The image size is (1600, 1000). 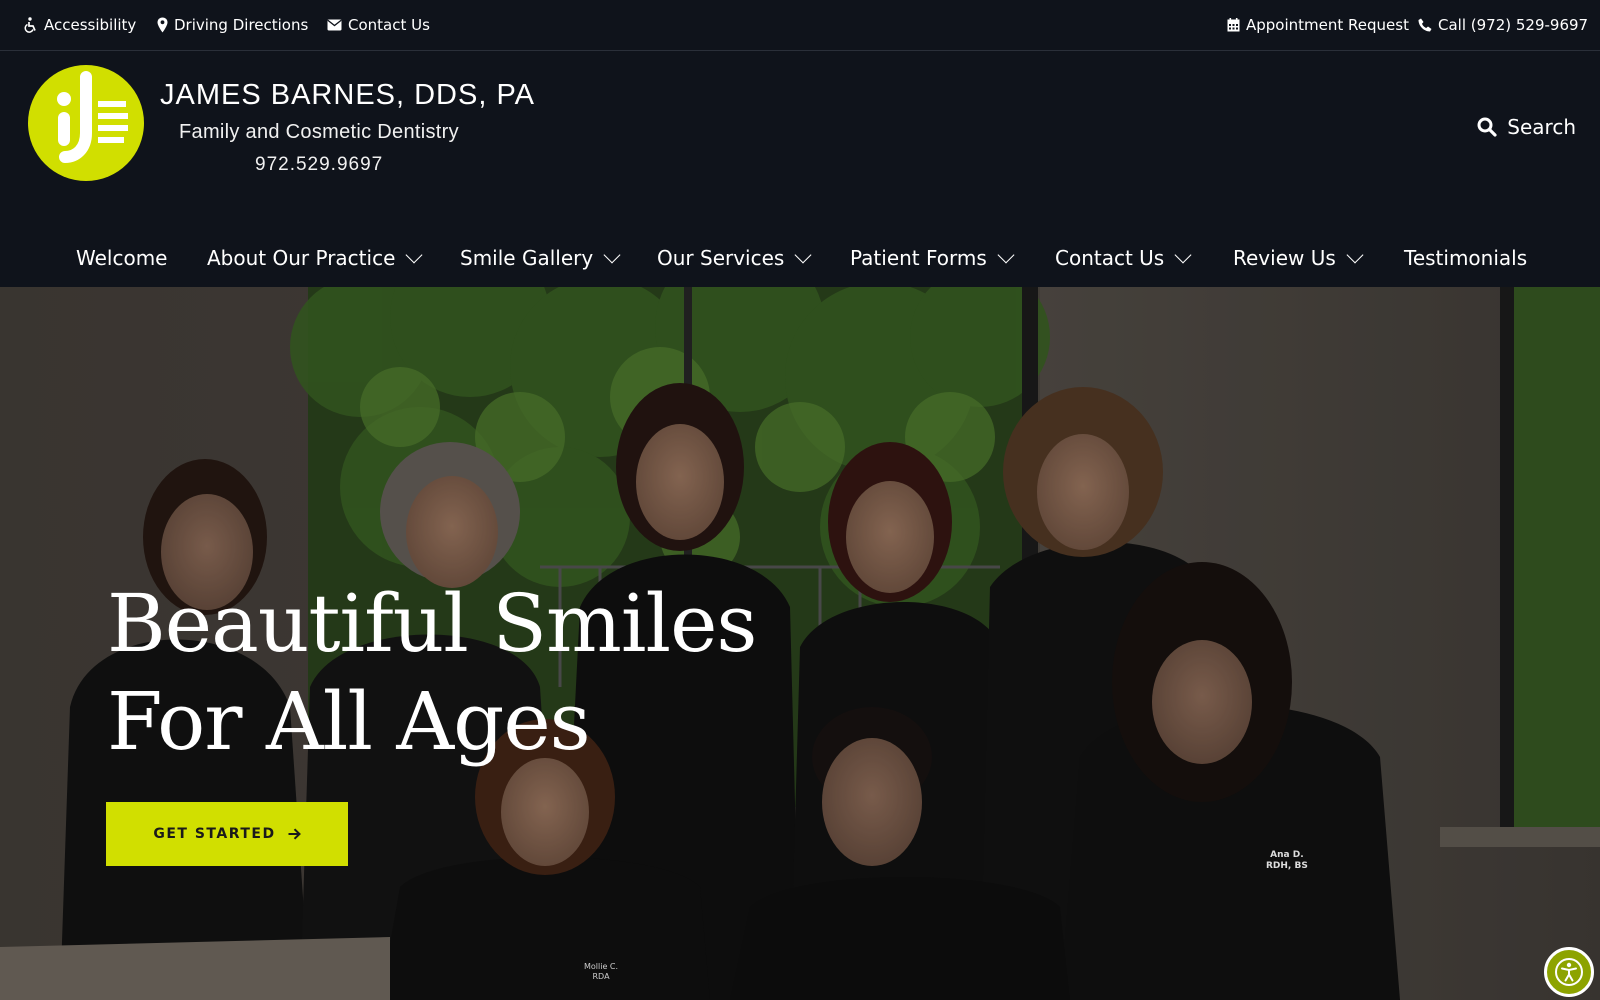 I want to click on nav-label: Testimonials, so click(x=1466, y=258).